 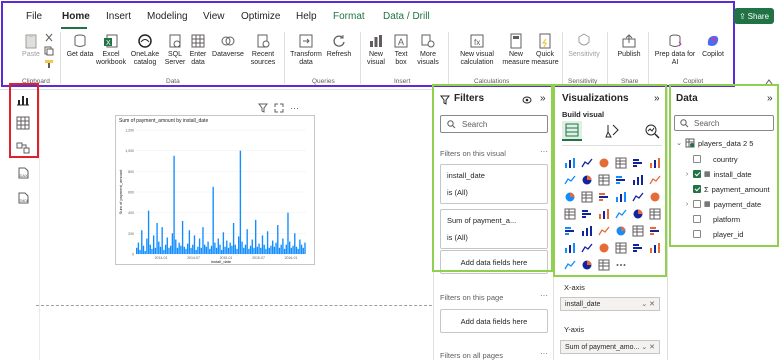 I want to click on chevron-down-icon: ⌄, so click(x=679, y=143).